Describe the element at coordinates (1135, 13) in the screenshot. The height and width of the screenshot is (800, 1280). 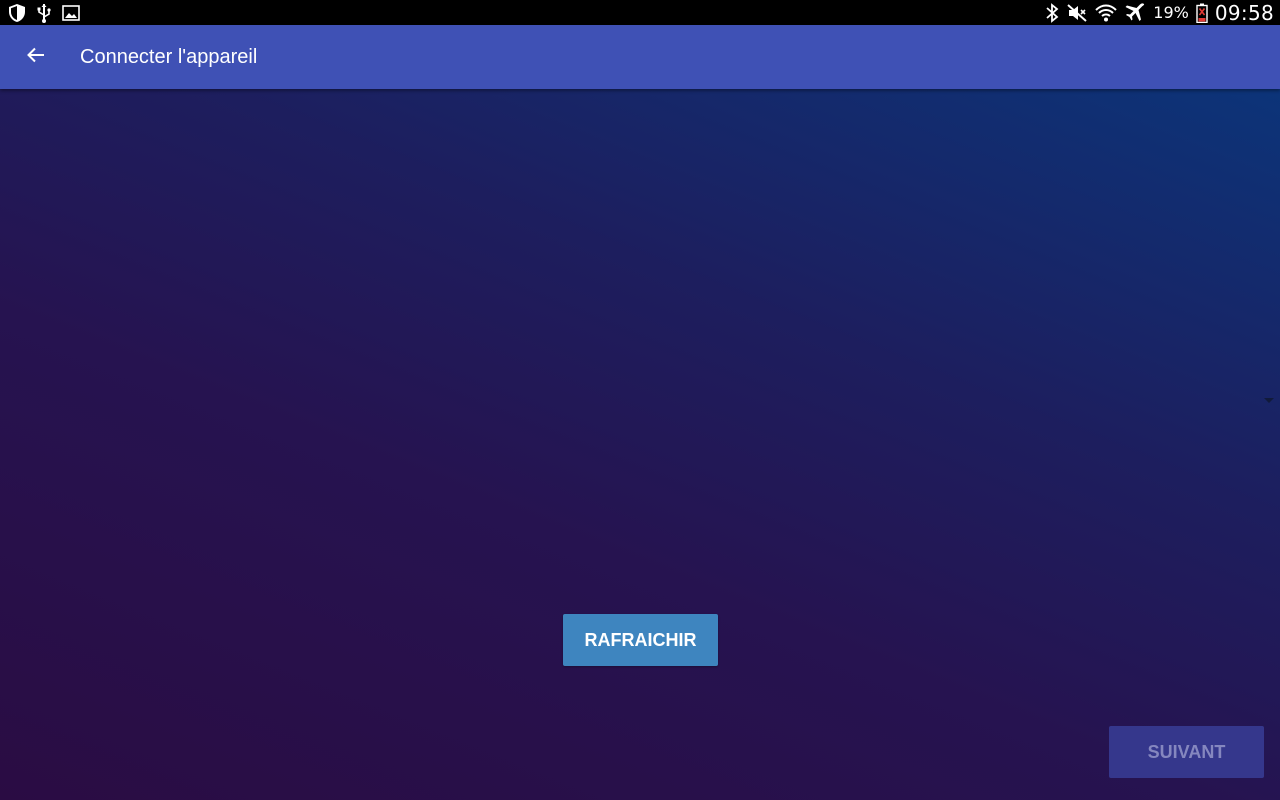
I see `airplane-icon` at that location.